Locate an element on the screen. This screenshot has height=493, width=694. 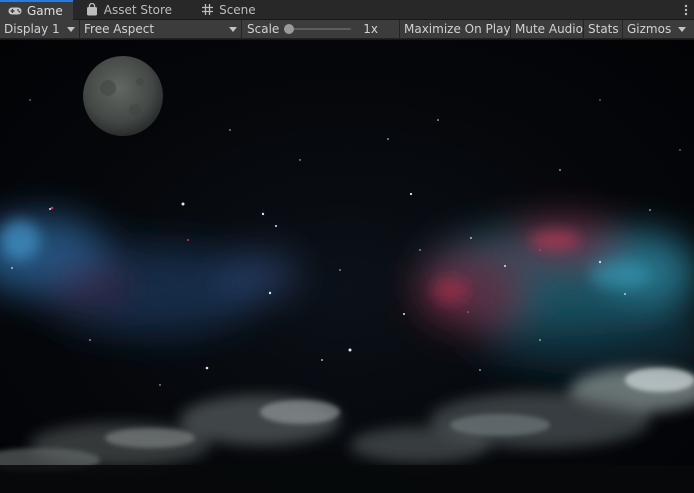
mute-audio-button: Mute Audio is located at coordinates (547, 29).